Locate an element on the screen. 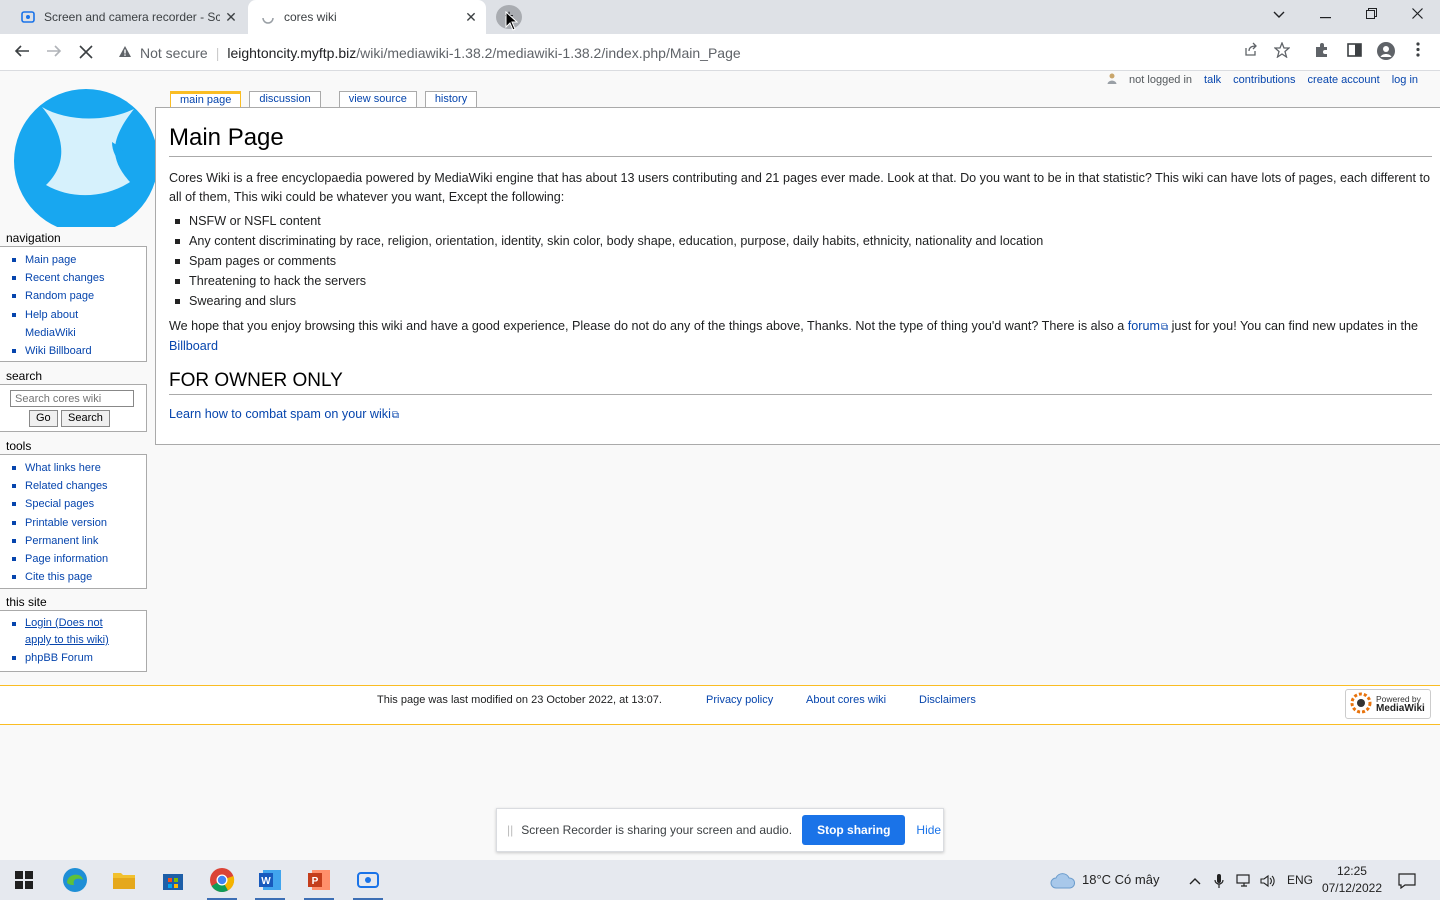  go-button: Go is located at coordinates (43, 418).